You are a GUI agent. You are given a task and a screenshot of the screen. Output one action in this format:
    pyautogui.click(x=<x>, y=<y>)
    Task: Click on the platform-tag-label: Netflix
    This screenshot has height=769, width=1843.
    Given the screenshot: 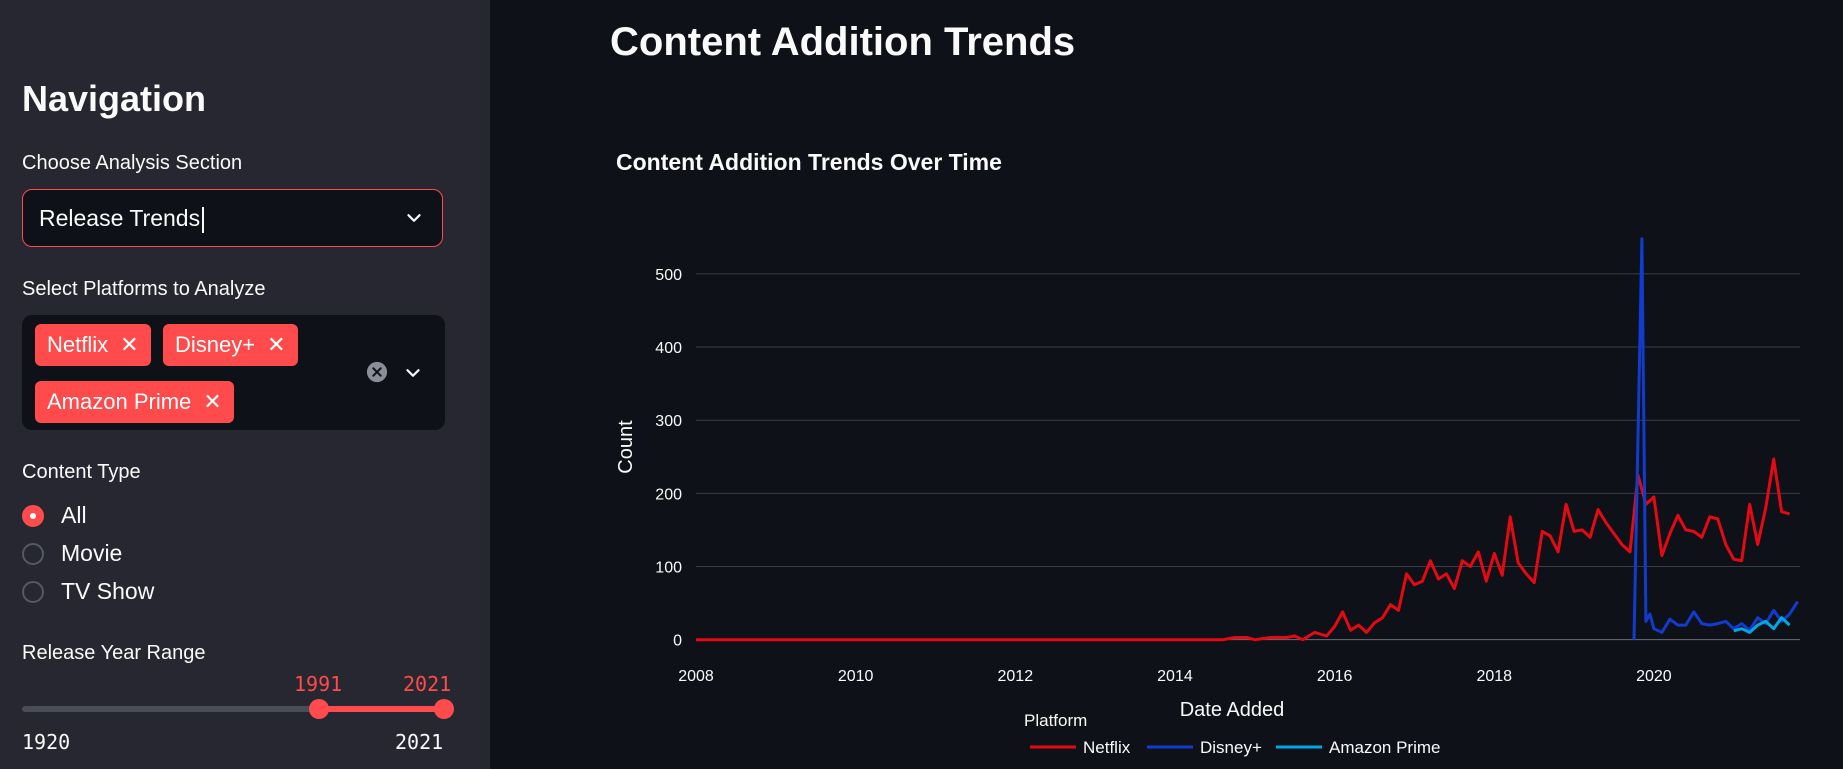 What is the action you would take?
    pyautogui.click(x=78, y=344)
    